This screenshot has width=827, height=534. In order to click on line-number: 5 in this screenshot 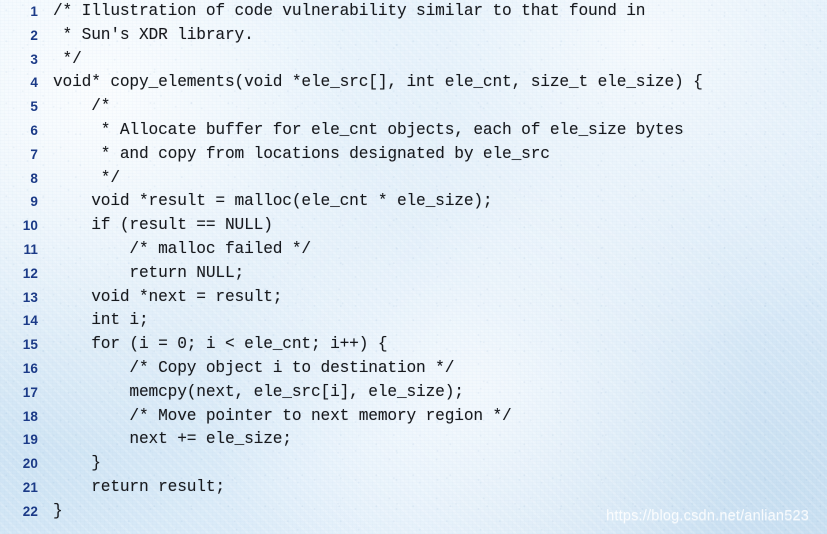, I will do `click(34, 107)`.